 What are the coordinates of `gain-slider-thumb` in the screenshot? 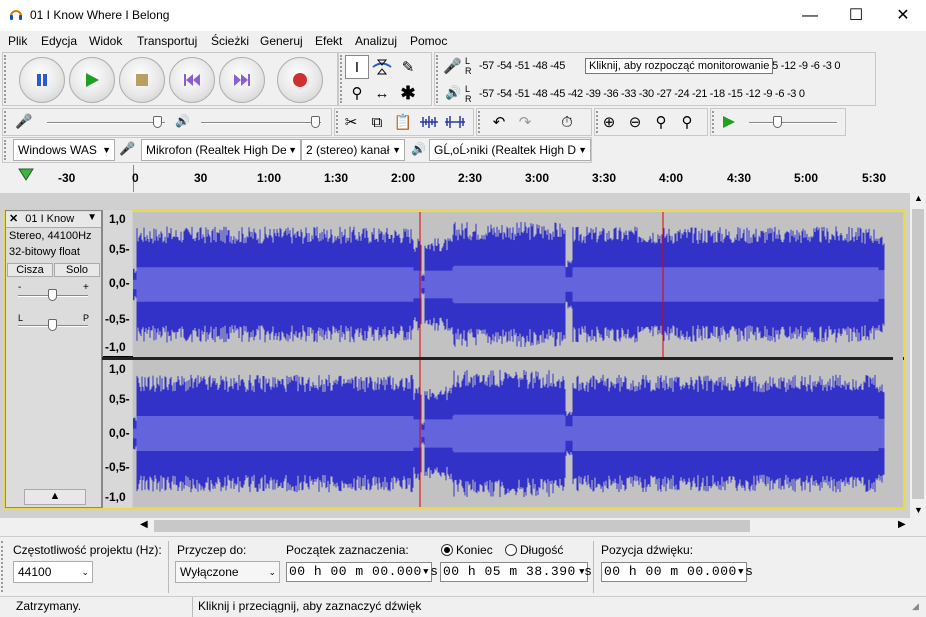 It's located at (52, 295).